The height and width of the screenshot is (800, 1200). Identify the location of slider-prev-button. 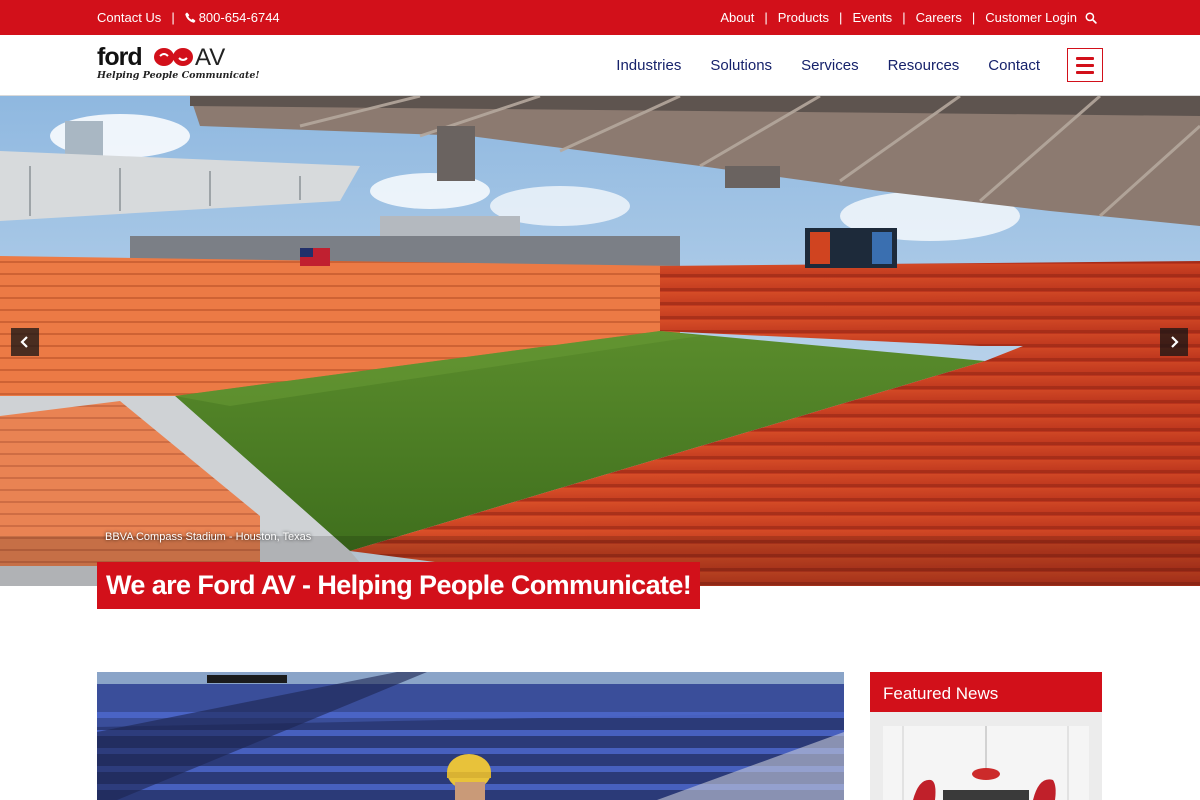
(25, 342).